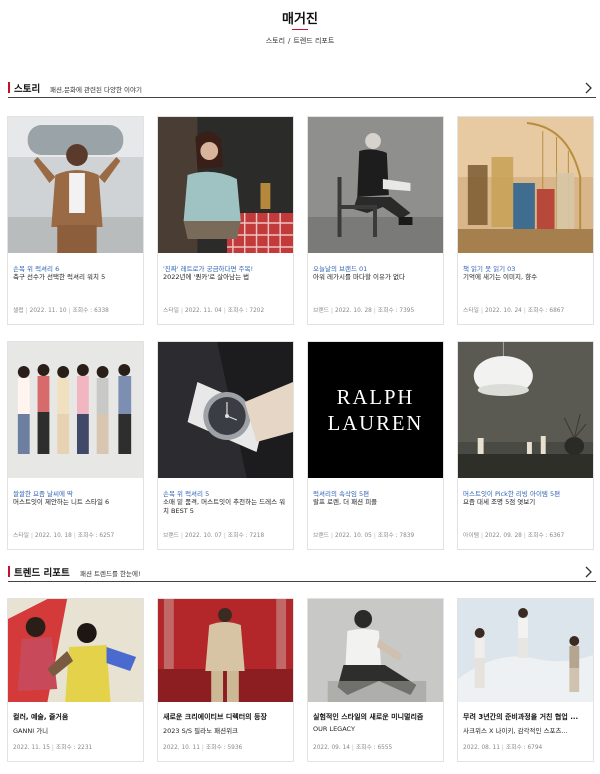  What do you see at coordinates (499, 502) in the screenshot?
I see `story-card-title: 요즘 대세 조명 5점 엿보기` at bounding box center [499, 502].